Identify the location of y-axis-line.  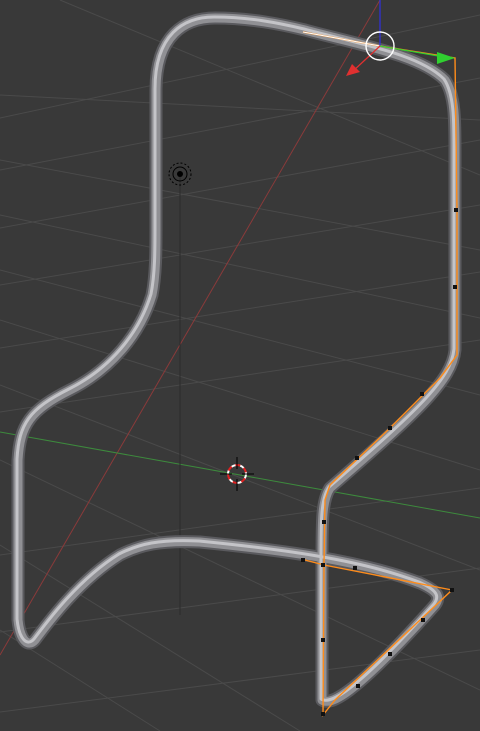
(240, 475).